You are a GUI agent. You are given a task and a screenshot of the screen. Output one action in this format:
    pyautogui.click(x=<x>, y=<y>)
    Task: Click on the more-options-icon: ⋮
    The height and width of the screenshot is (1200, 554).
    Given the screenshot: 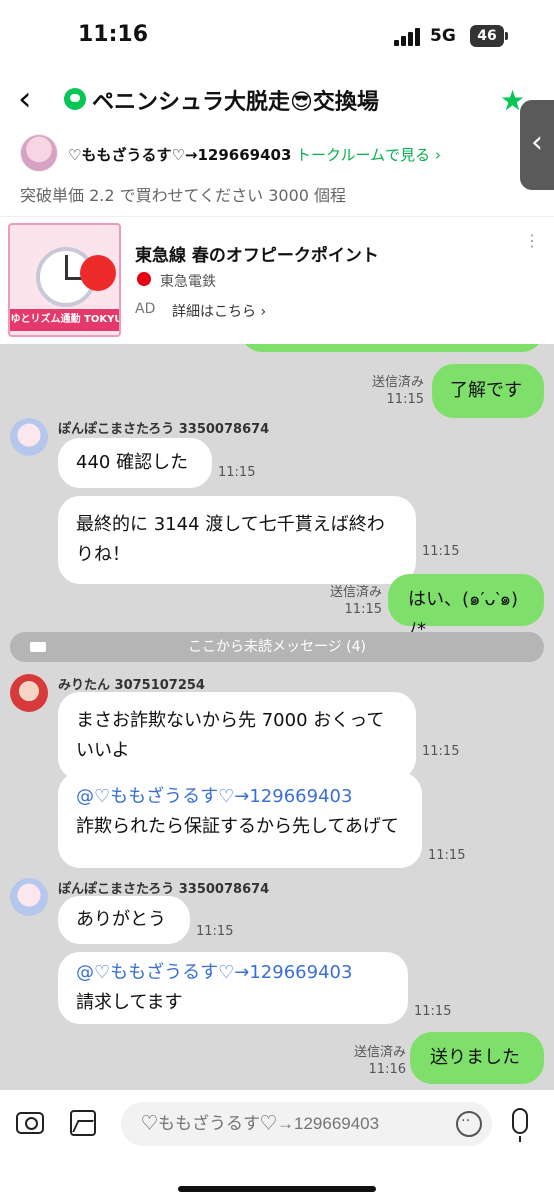 What is the action you would take?
    pyautogui.click(x=532, y=240)
    